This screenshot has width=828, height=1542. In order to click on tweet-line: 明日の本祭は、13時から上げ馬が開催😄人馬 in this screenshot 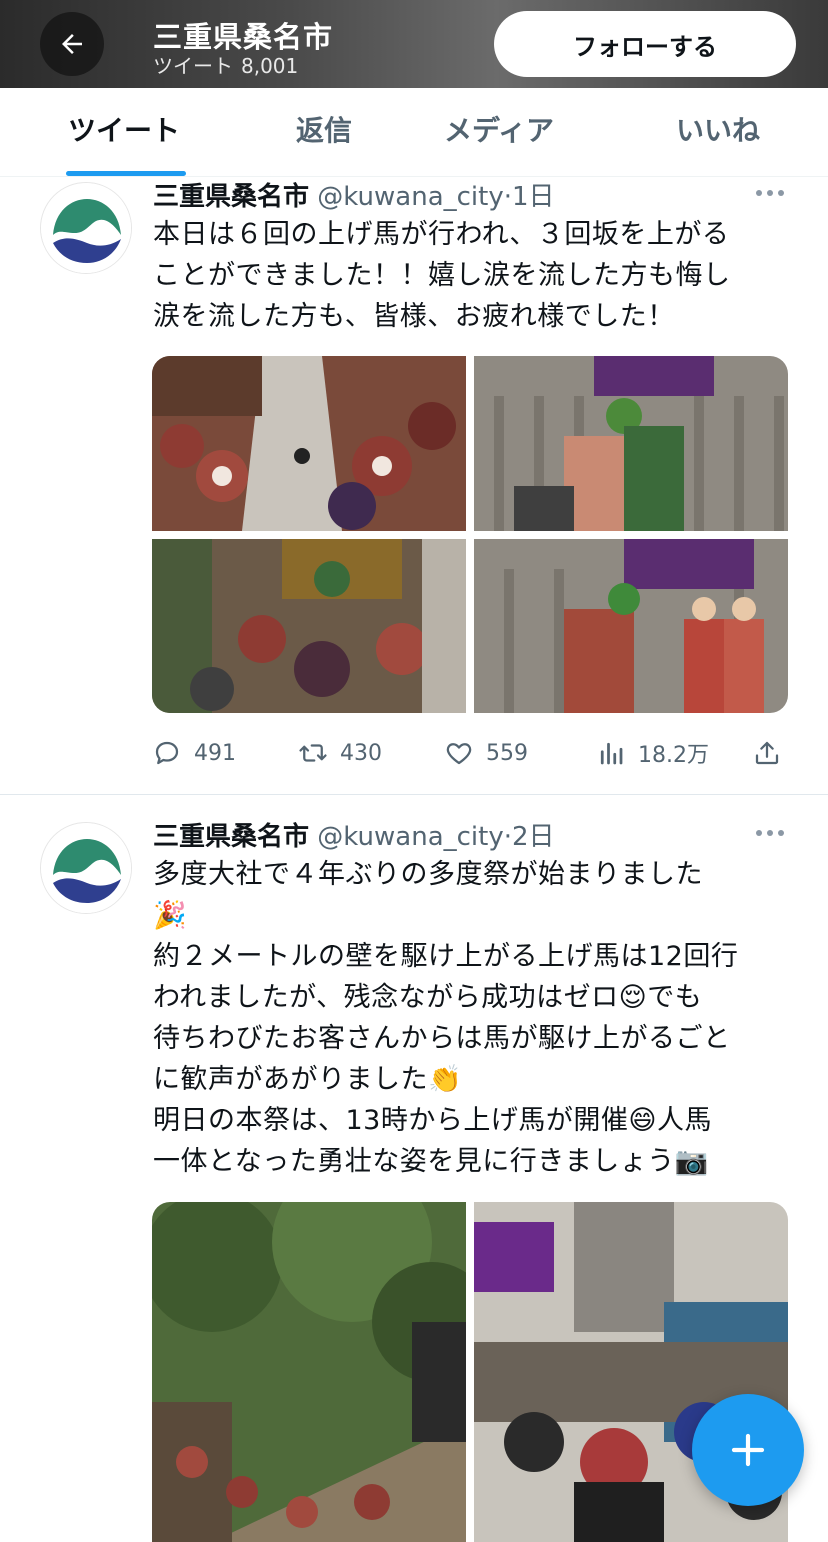, I will do `click(433, 1120)`.